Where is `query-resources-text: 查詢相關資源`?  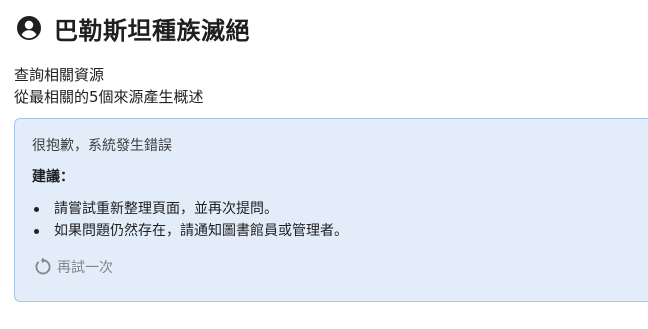
query-resources-text: 查詢相關資源 is located at coordinates (59, 75).